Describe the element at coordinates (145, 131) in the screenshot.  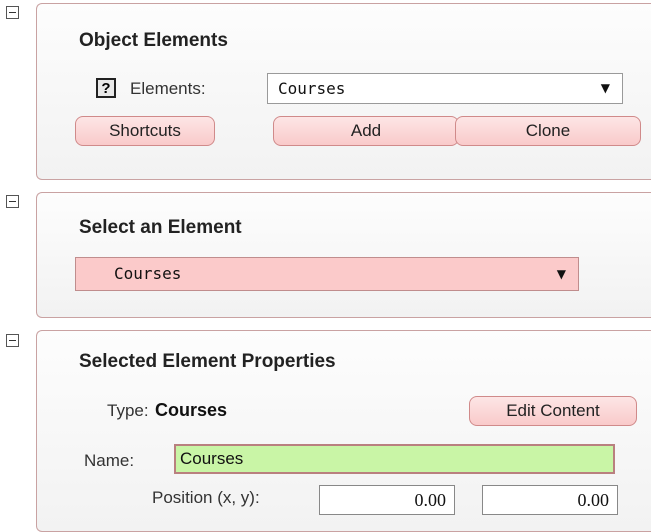
I see `shortcuts-button: Shortcuts` at that location.